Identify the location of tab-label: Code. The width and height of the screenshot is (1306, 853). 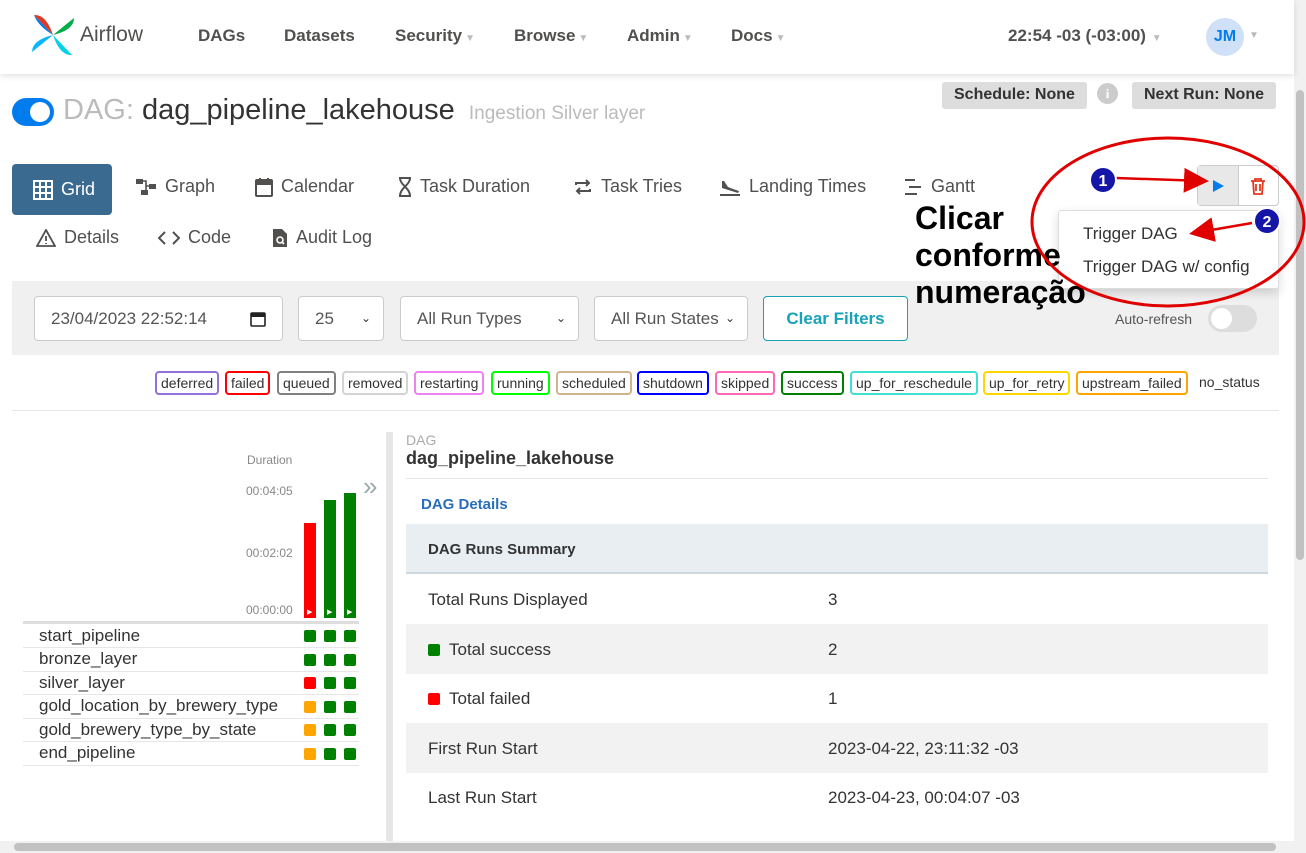
(210, 237).